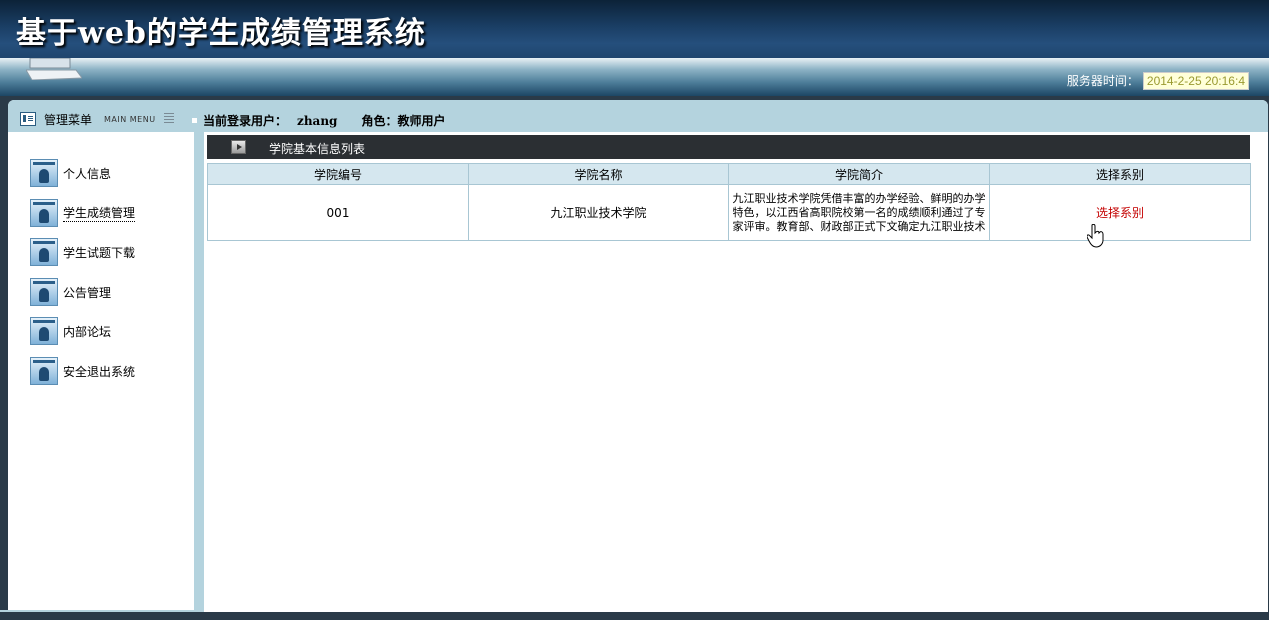 This screenshot has height=620, width=1269. I want to click on menu-title: 管理菜单, so click(68, 119).